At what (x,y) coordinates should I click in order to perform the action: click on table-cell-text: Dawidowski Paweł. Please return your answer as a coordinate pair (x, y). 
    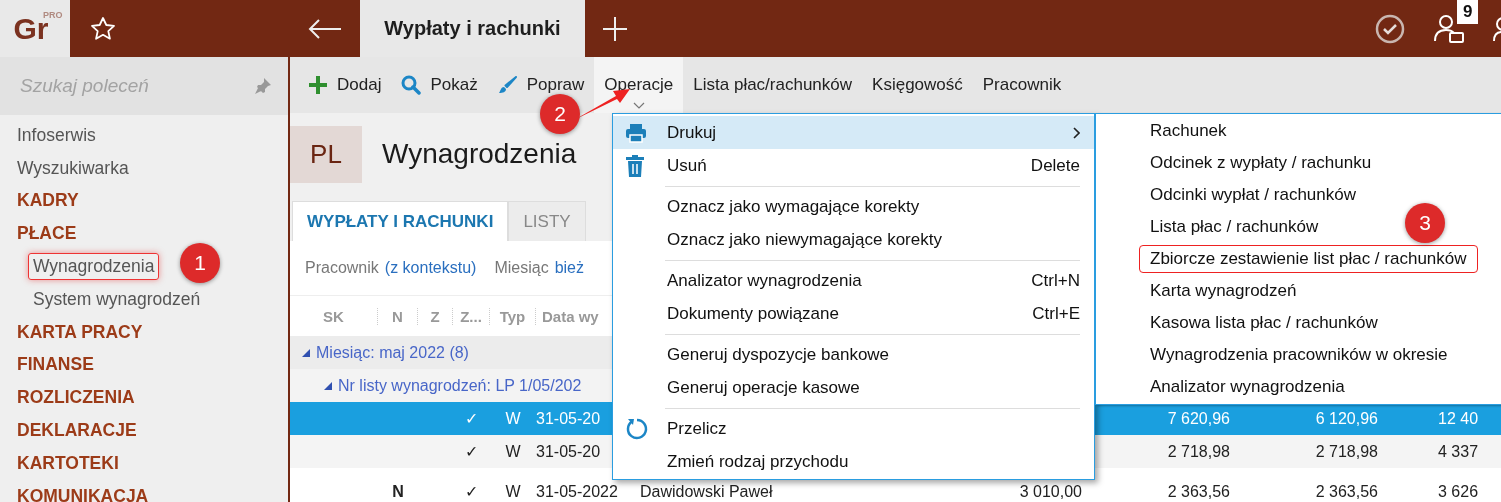
    Looking at the image, I should click on (707, 492).